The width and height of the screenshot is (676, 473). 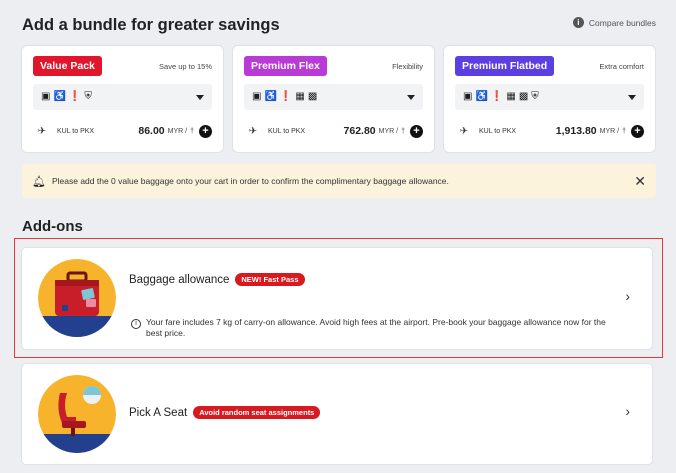 I want to click on bundle-route-row: ✈ KUL to PKX 762.80 MYR / † +, so click(x=333, y=131).